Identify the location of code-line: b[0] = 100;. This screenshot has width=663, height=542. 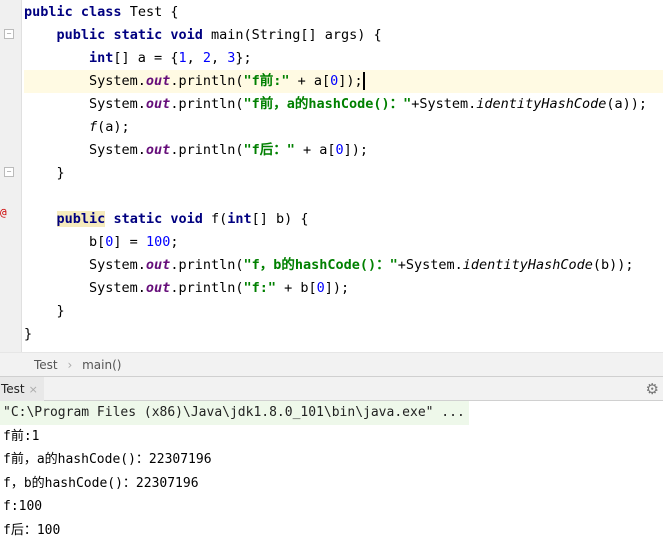
(343, 242).